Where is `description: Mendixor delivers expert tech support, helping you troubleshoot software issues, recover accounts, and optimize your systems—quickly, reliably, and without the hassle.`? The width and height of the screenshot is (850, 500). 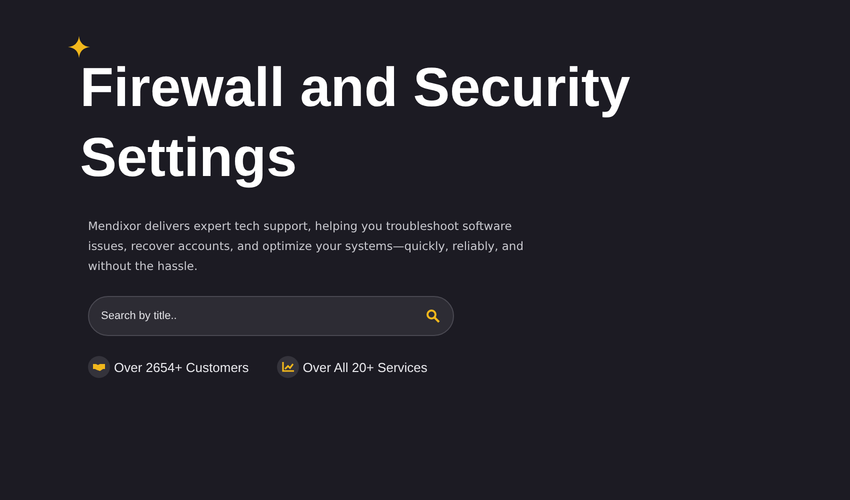
description: Mendixor delivers expert tech support, helping you troubleshoot software issues, recover accounts, and optimize your systems—quickly, reliably, and without the hassle. is located at coordinates (306, 246).